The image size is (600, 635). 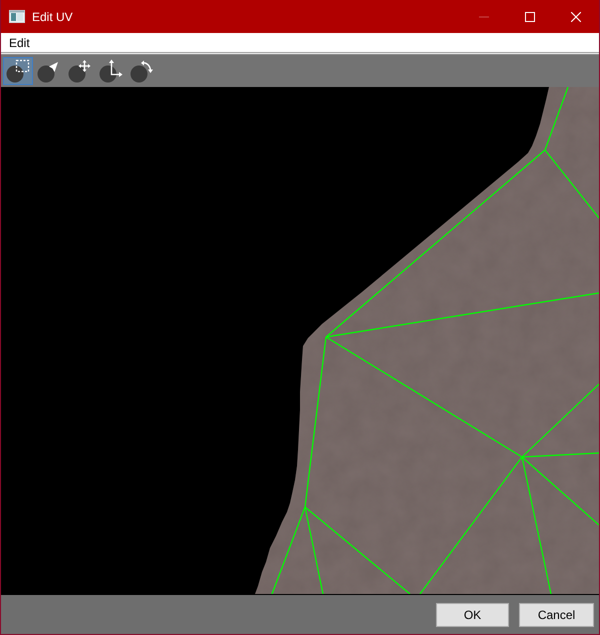 I want to click on window-icon, so click(x=17, y=16).